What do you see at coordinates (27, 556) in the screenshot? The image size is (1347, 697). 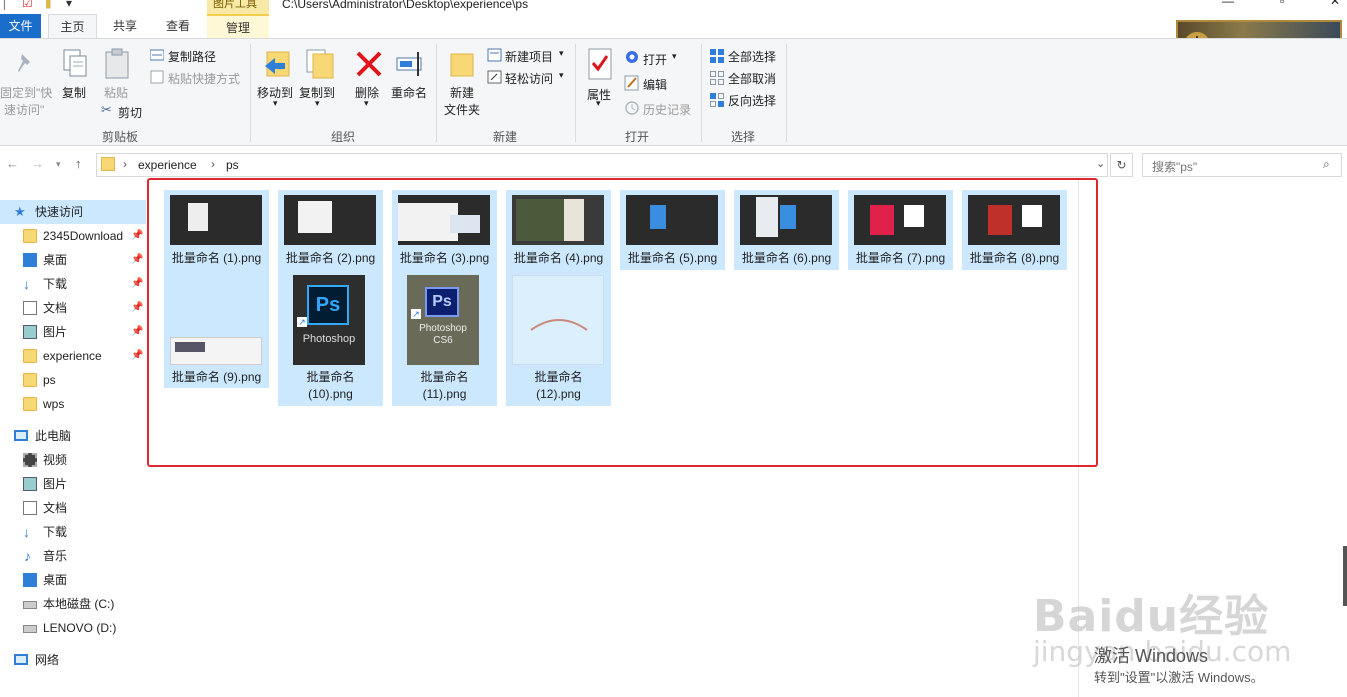 I see `music-icon: ♪` at bounding box center [27, 556].